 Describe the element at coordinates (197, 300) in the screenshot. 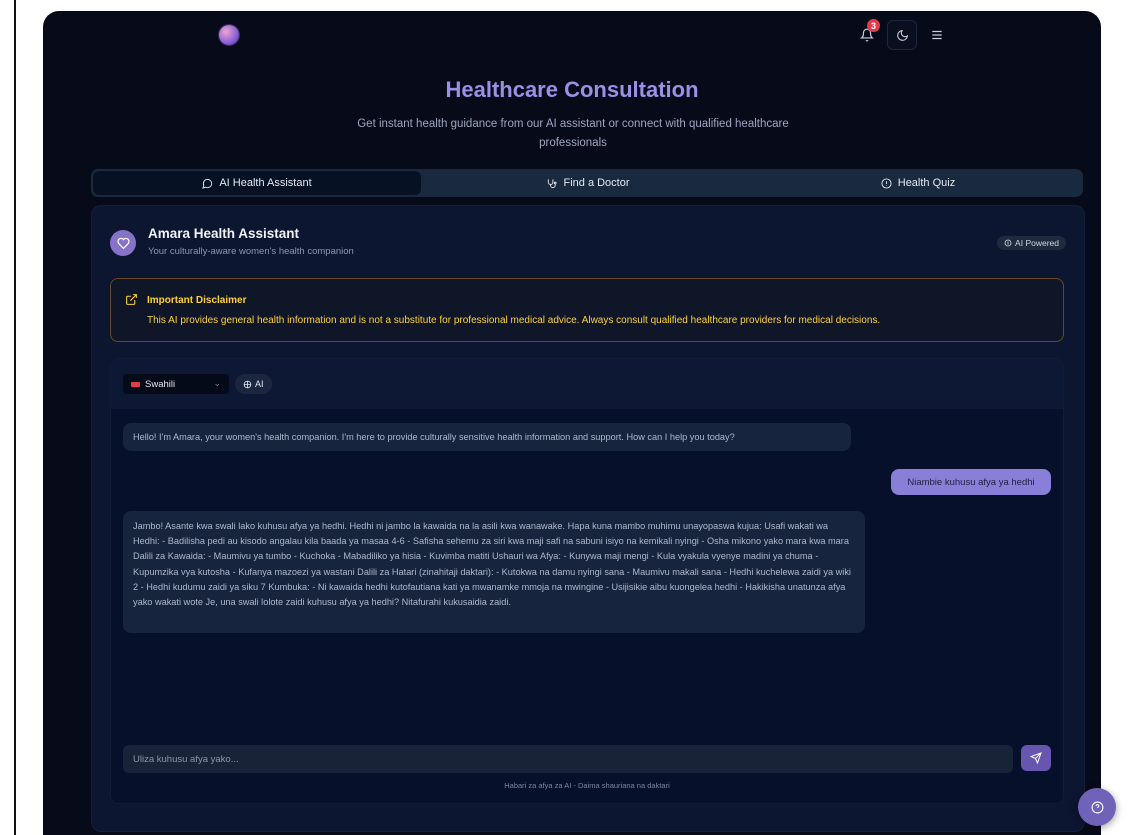

I see `disclaimer-title: Important Disclaimer` at that location.